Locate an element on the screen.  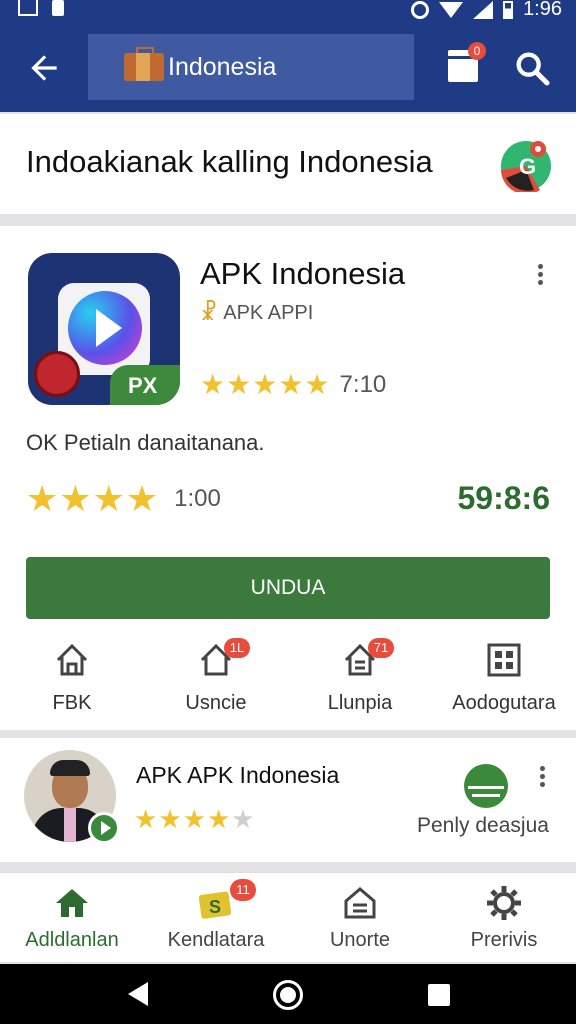
bag-icon is located at coordinates (144, 64).